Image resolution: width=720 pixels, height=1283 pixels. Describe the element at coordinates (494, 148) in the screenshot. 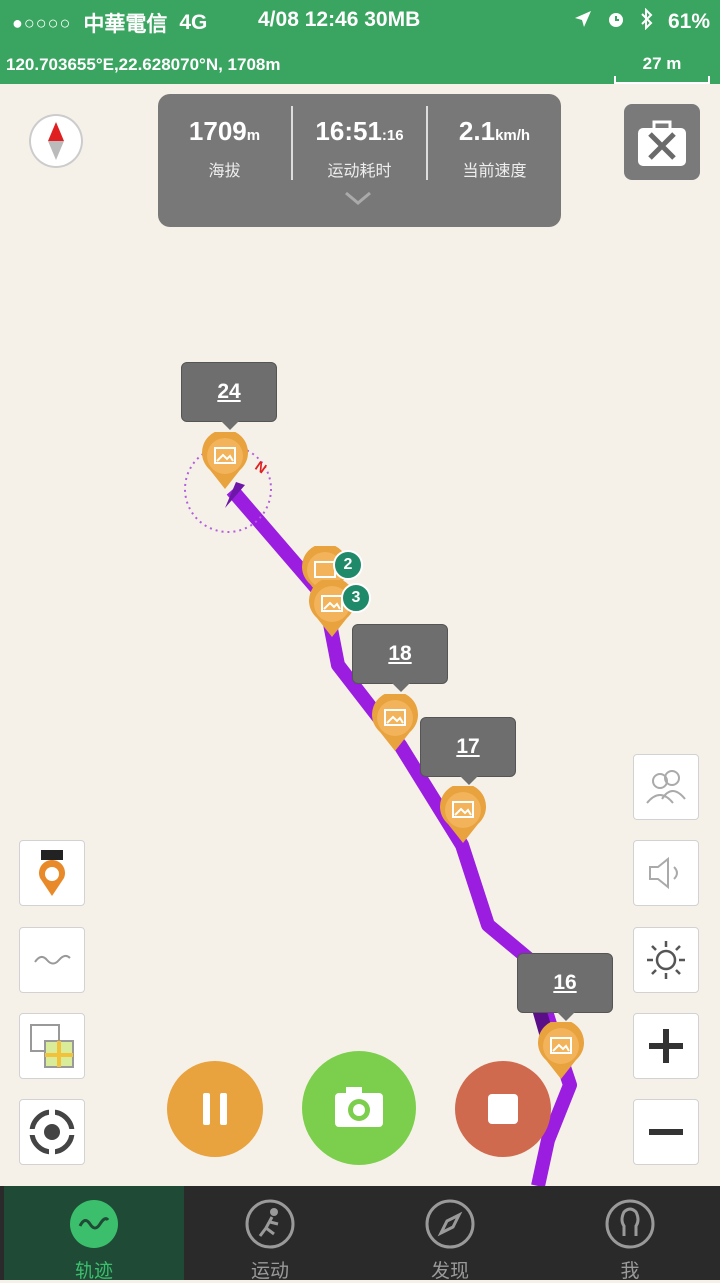

I see `speed-stat: 2.1km/h 当前速度` at that location.